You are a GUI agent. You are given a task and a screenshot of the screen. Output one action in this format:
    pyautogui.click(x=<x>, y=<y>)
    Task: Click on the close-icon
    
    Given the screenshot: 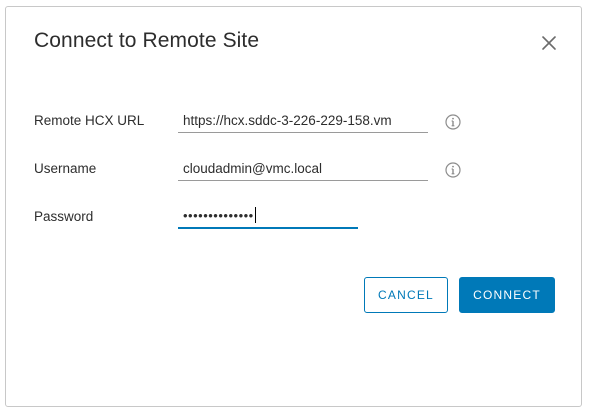 What is the action you would take?
    pyautogui.click(x=549, y=43)
    